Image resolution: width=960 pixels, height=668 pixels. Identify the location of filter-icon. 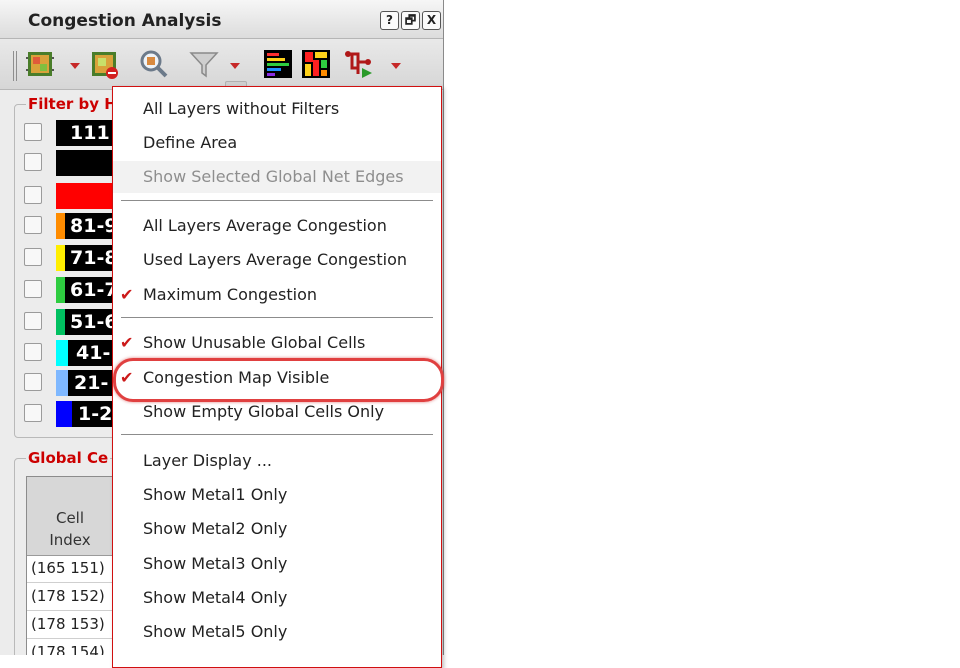
(204, 64).